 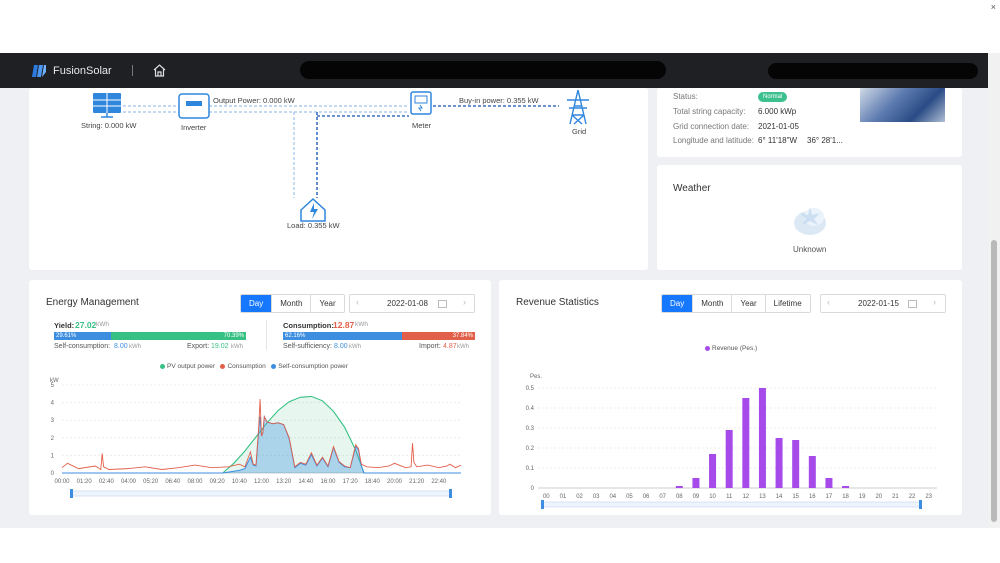 I want to click on revenue-x-tick-label: 08, so click(x=679, y=497).